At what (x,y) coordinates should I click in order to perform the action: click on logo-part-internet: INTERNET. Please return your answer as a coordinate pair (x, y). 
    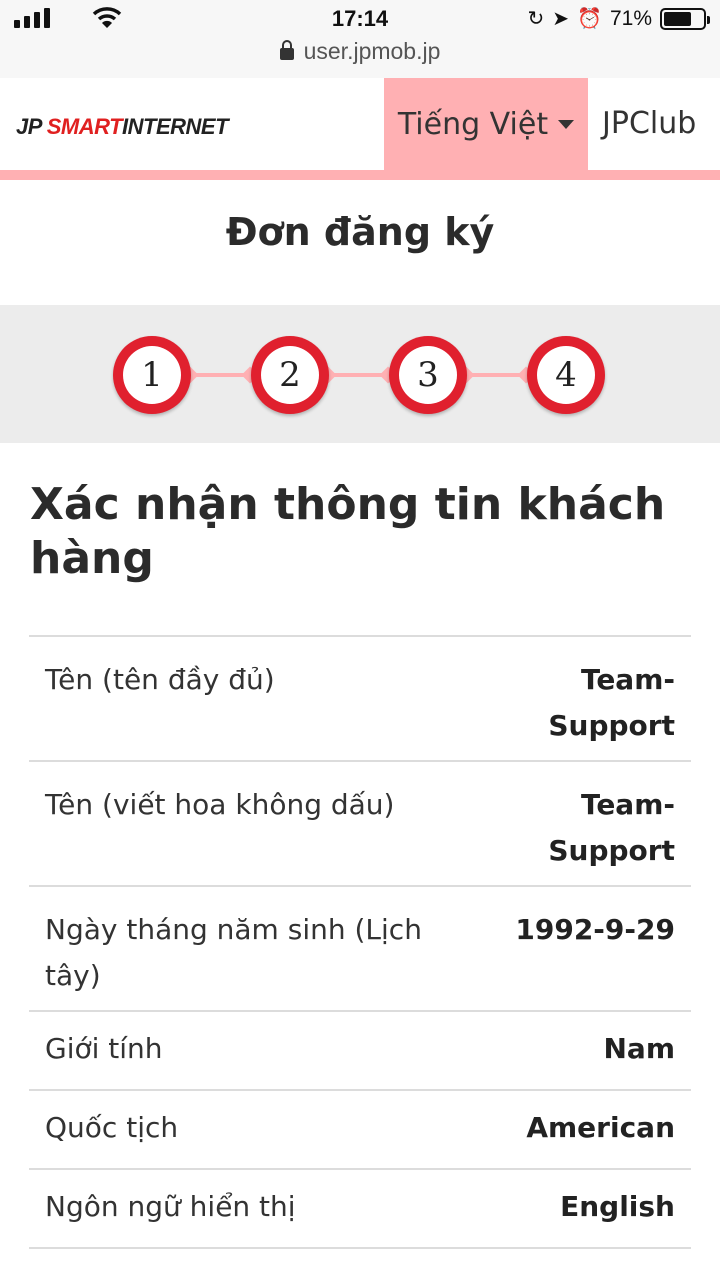
    Looking at the image, I should click on (175, 126).